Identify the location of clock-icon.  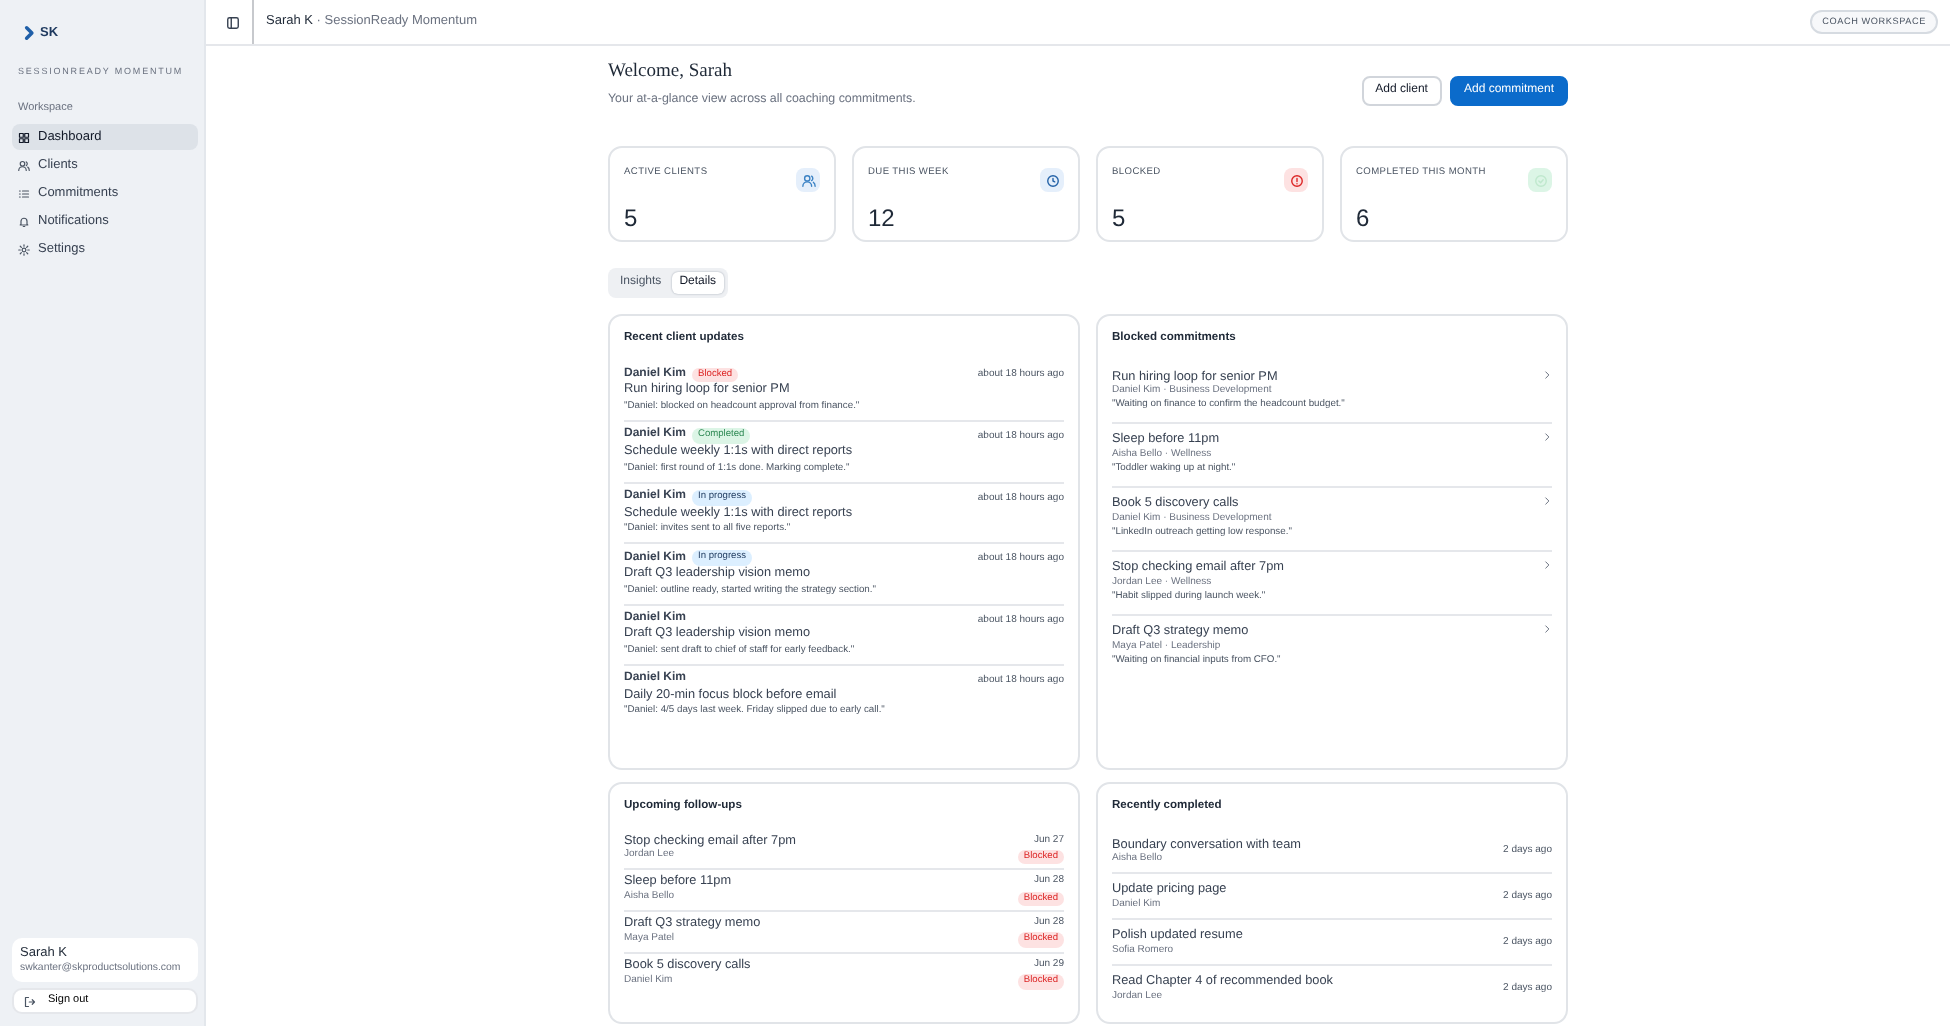
(1052, 180).